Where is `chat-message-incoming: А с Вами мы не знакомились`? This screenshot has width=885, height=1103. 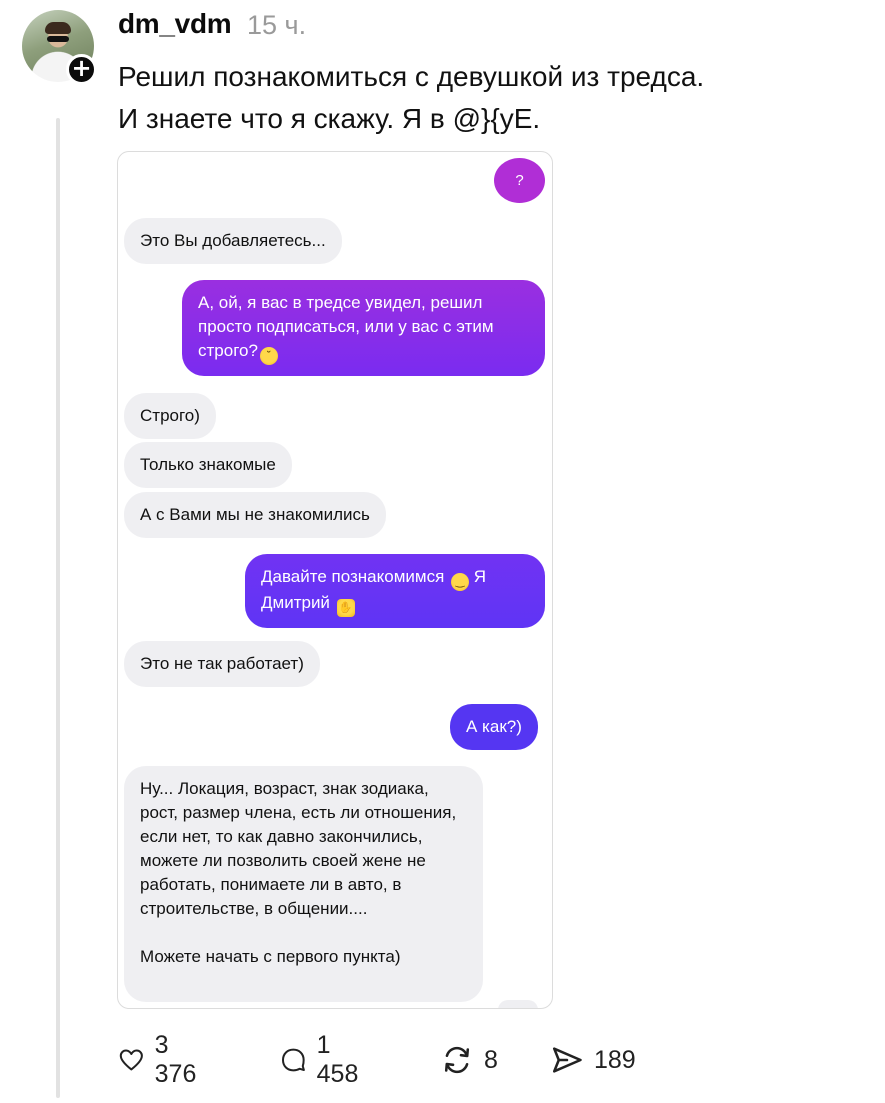 chat-message-incoming: А с Вами мы не знакомились is located at coordinates (255, 515).